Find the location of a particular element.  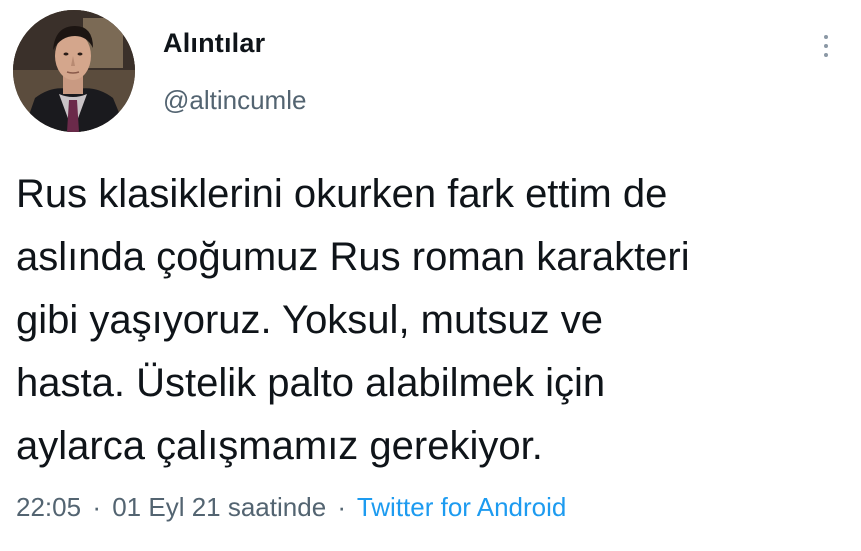

tweet-text-line: aslında çoğumuz Rus roman karakteri is located at coordinates (353, 257).